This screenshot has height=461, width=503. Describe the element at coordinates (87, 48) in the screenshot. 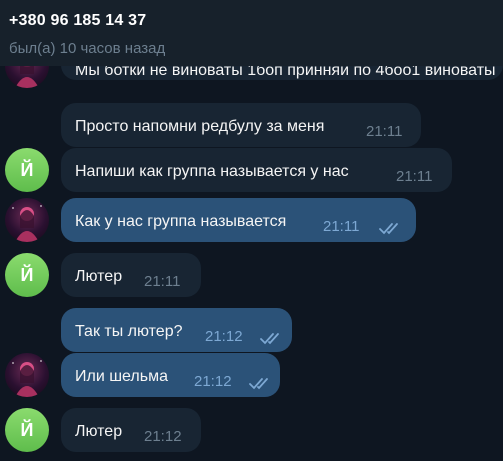

I see `last-seen-status: был(а) 10 часов назад` at that location.